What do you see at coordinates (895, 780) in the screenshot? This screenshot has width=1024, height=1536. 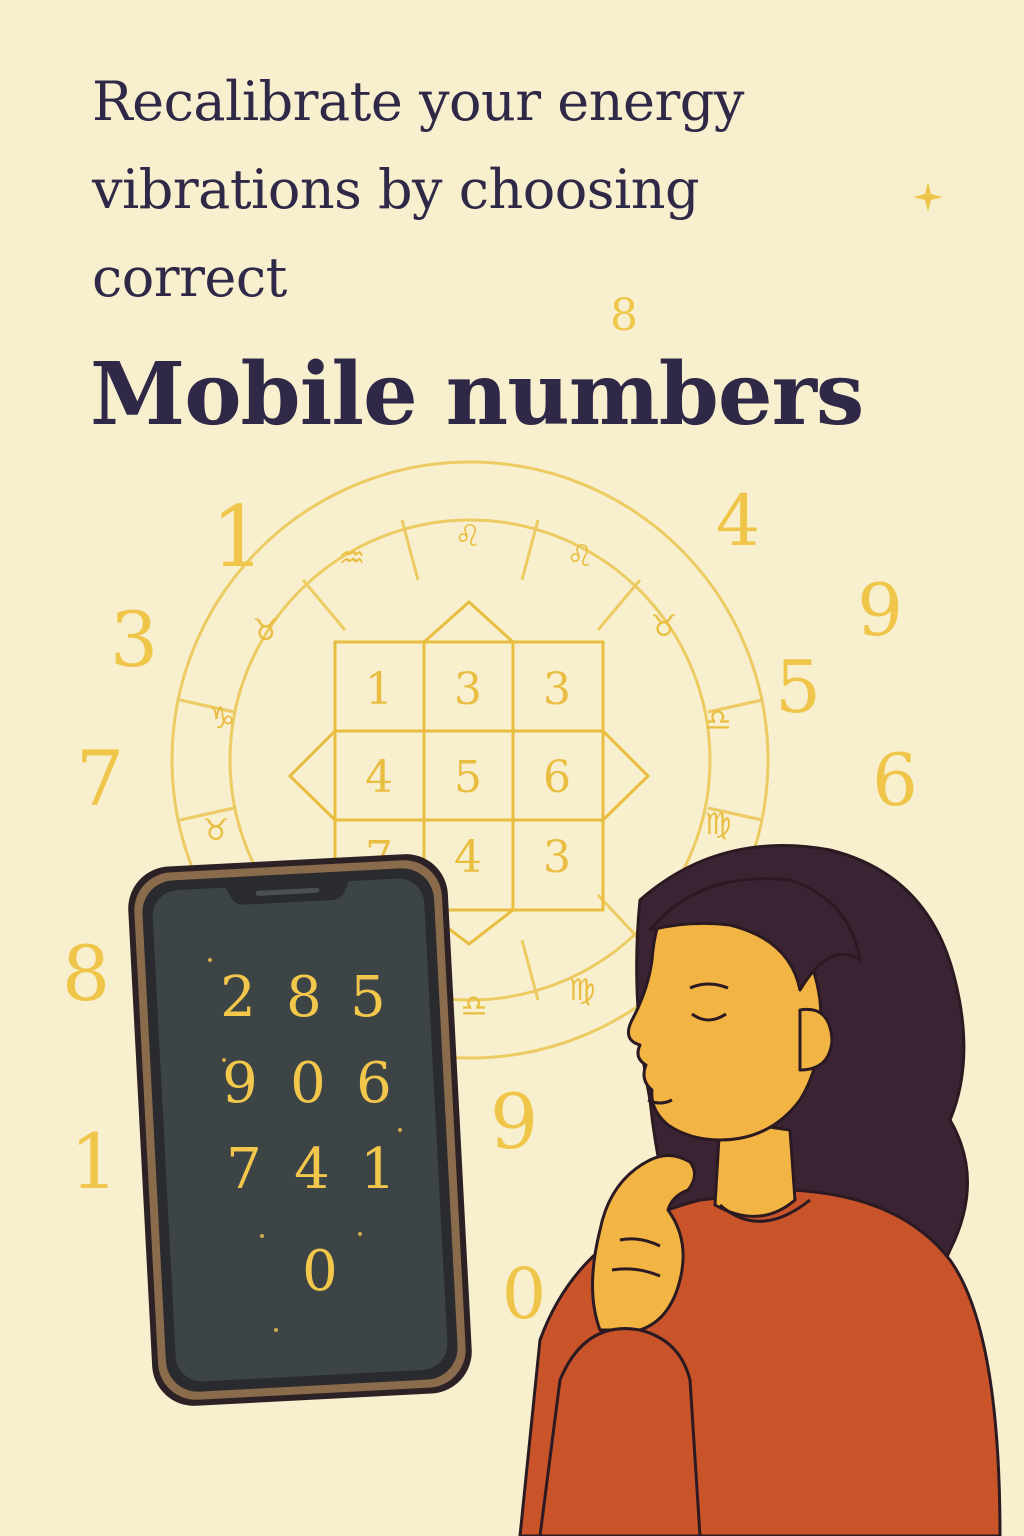 I see `floating-number: 6` at bounding box center [895, 780].